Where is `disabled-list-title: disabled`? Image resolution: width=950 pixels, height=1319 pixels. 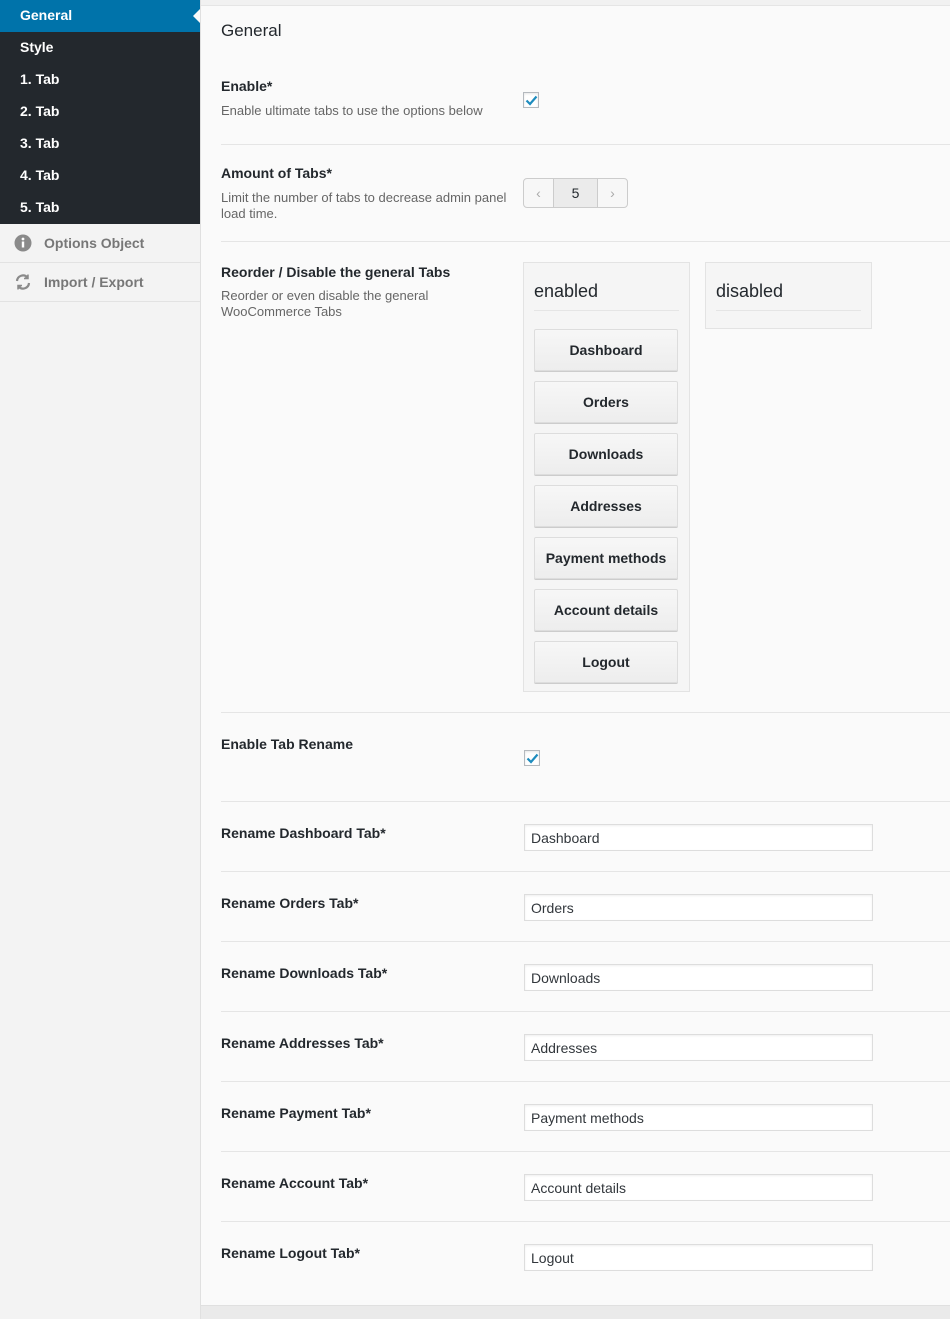
disabled-list-title: disabled is located at coordinates (788, 296).